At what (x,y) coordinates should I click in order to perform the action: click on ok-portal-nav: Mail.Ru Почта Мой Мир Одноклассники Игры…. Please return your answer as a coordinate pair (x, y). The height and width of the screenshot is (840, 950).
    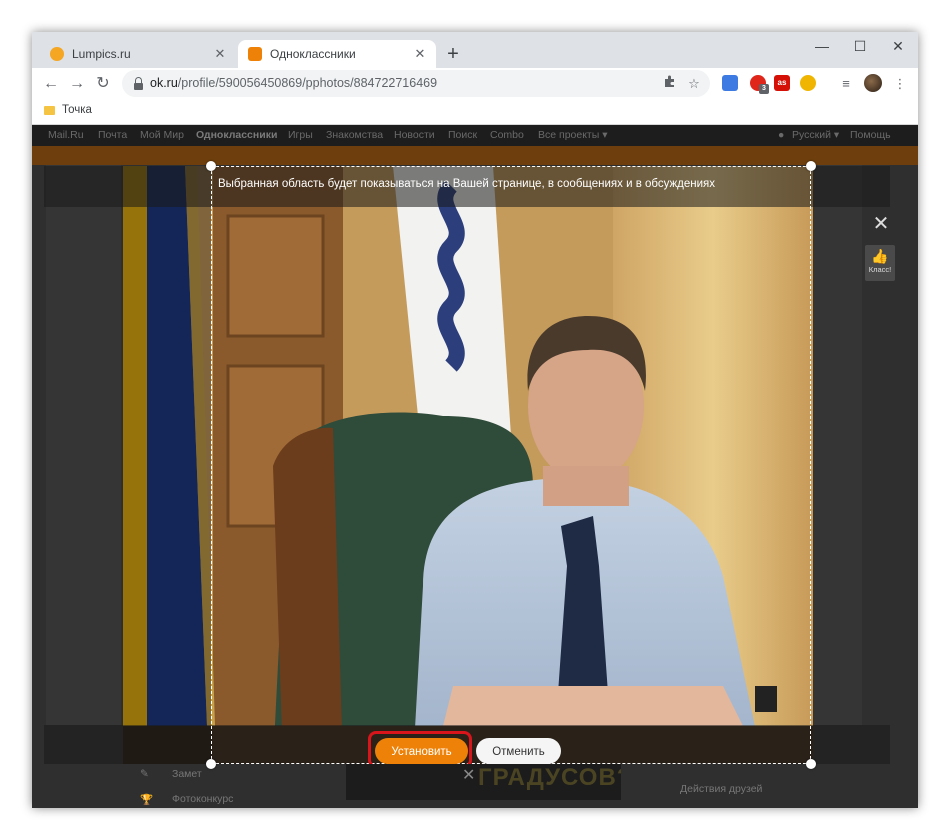
    Looking at the image, I should click on (475, 135).